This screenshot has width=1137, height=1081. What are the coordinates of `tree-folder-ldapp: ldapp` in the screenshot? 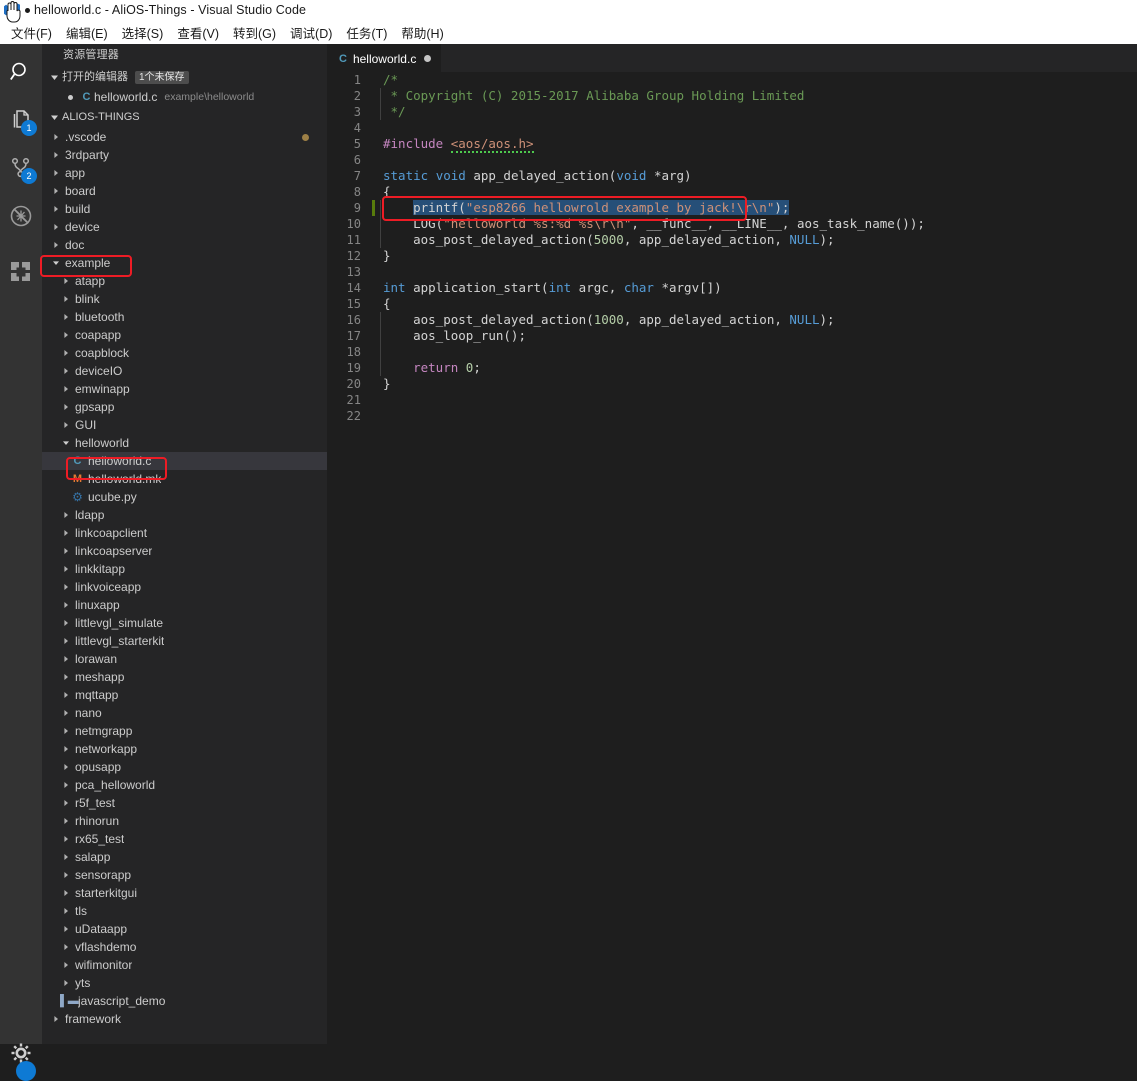 It's located at (184, 515).